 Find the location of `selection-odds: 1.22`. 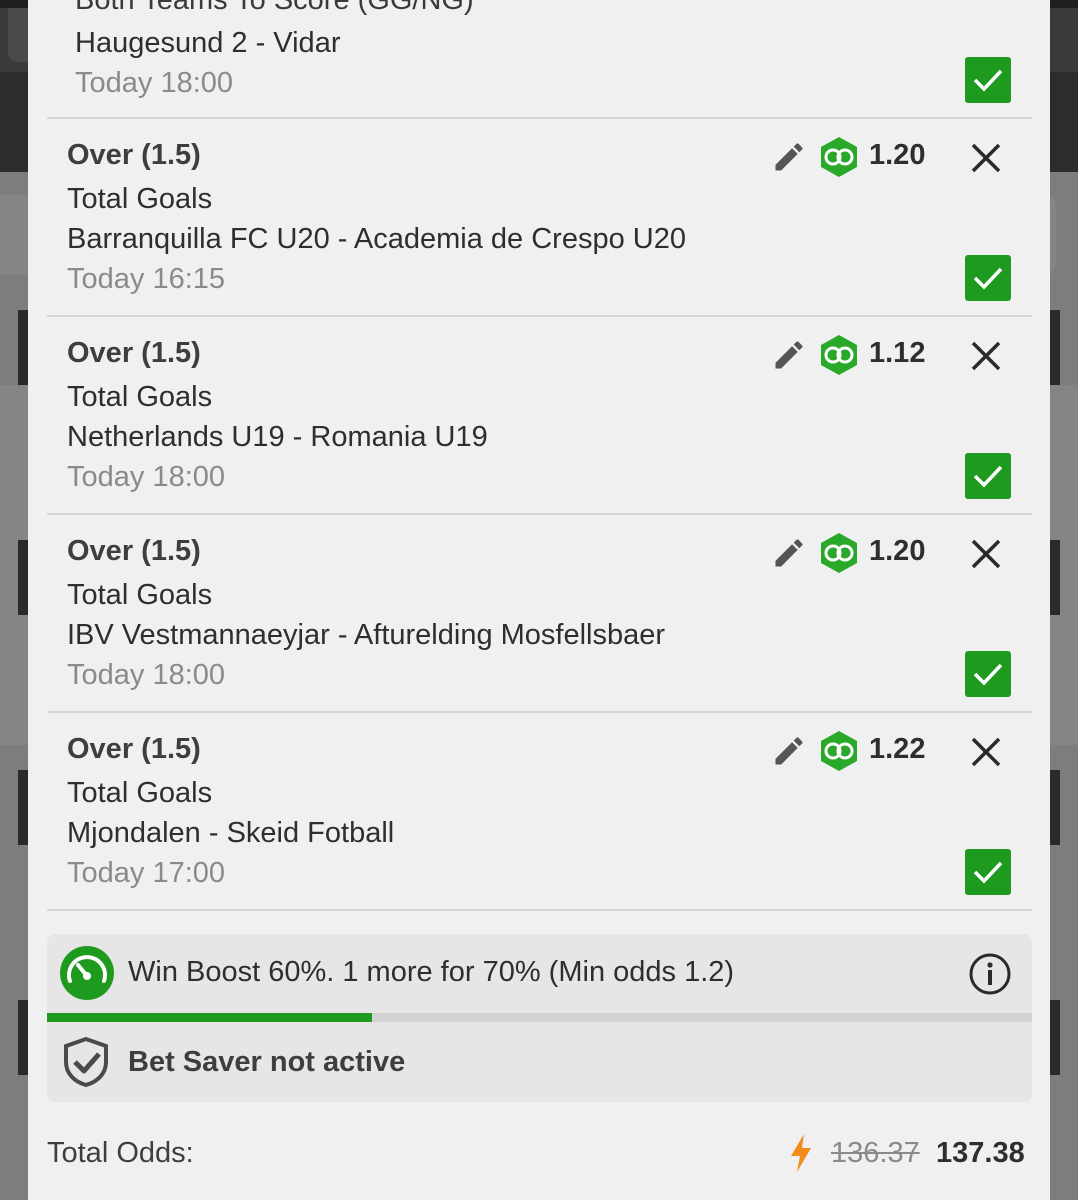

selection-odds: 1.22 is located at coordinates (897, 749).